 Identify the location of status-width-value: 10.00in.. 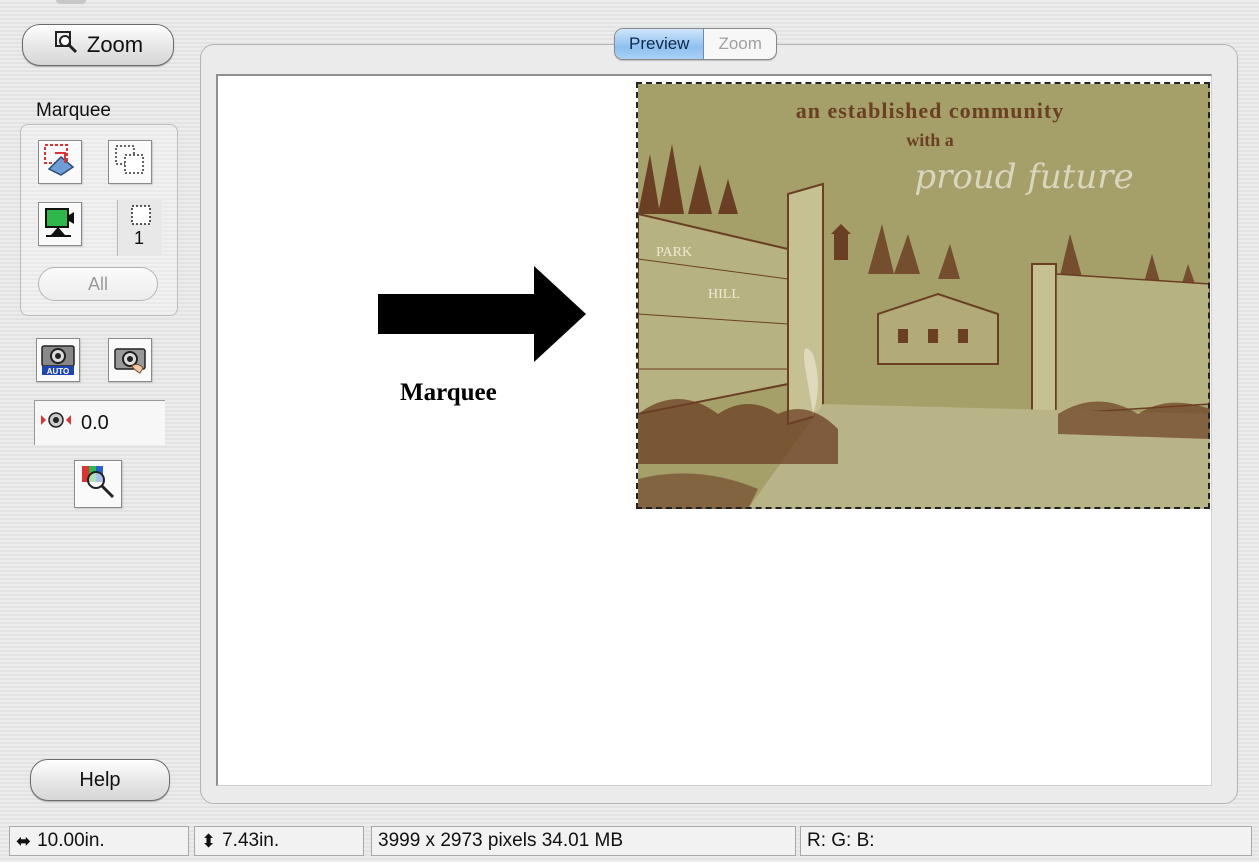
(71, 840).